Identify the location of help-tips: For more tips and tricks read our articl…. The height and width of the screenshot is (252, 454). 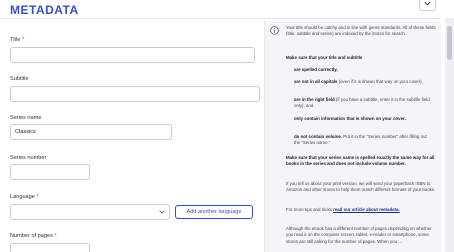
(343, 209).